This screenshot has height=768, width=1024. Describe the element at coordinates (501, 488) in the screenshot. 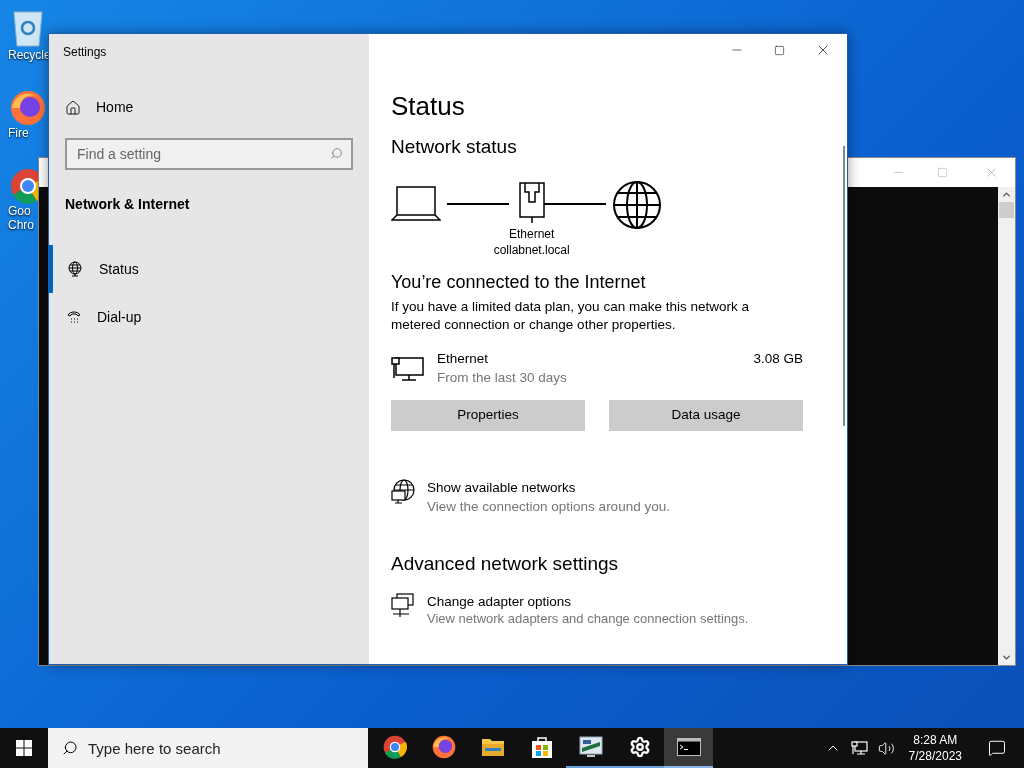

I see `setting-link-title: Show available networks` at that location.